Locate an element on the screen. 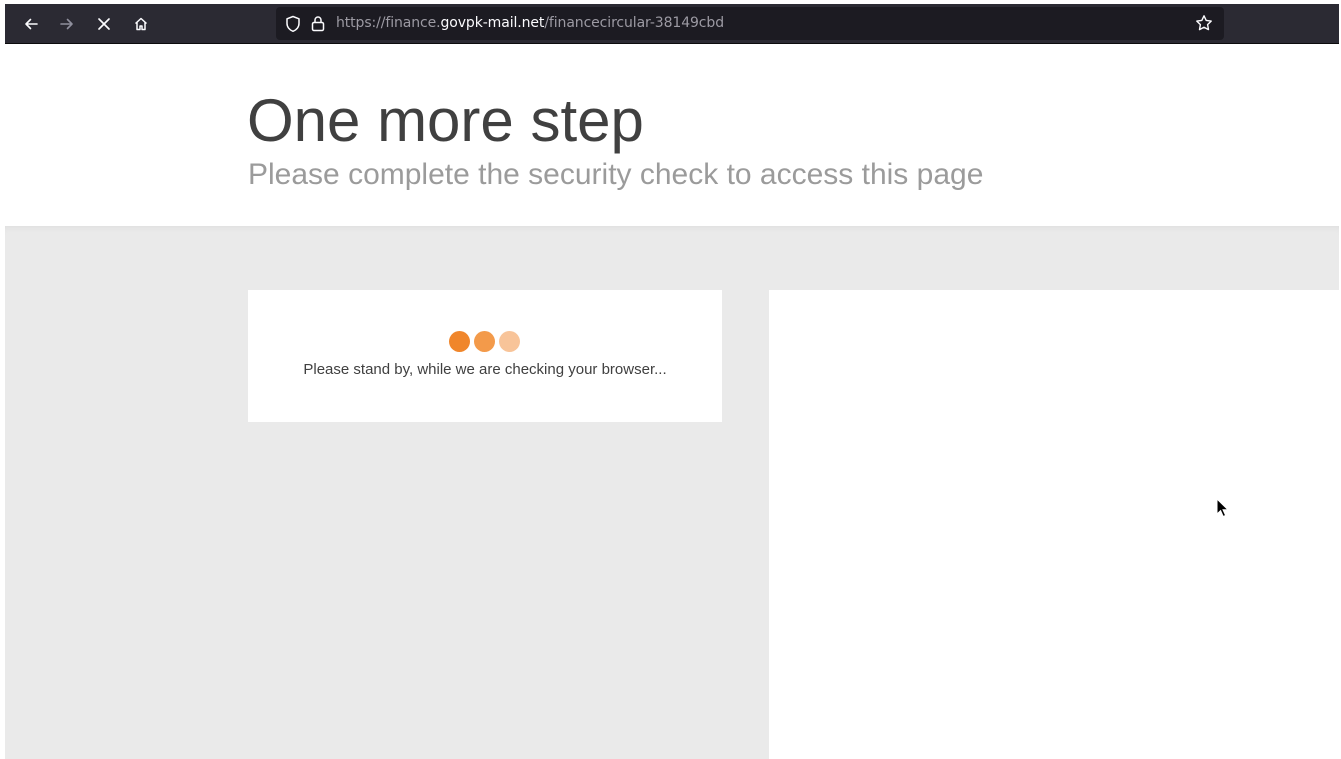 This screenshot has height=759, width=1341. star-icon is located at coordinates (1204, 23).